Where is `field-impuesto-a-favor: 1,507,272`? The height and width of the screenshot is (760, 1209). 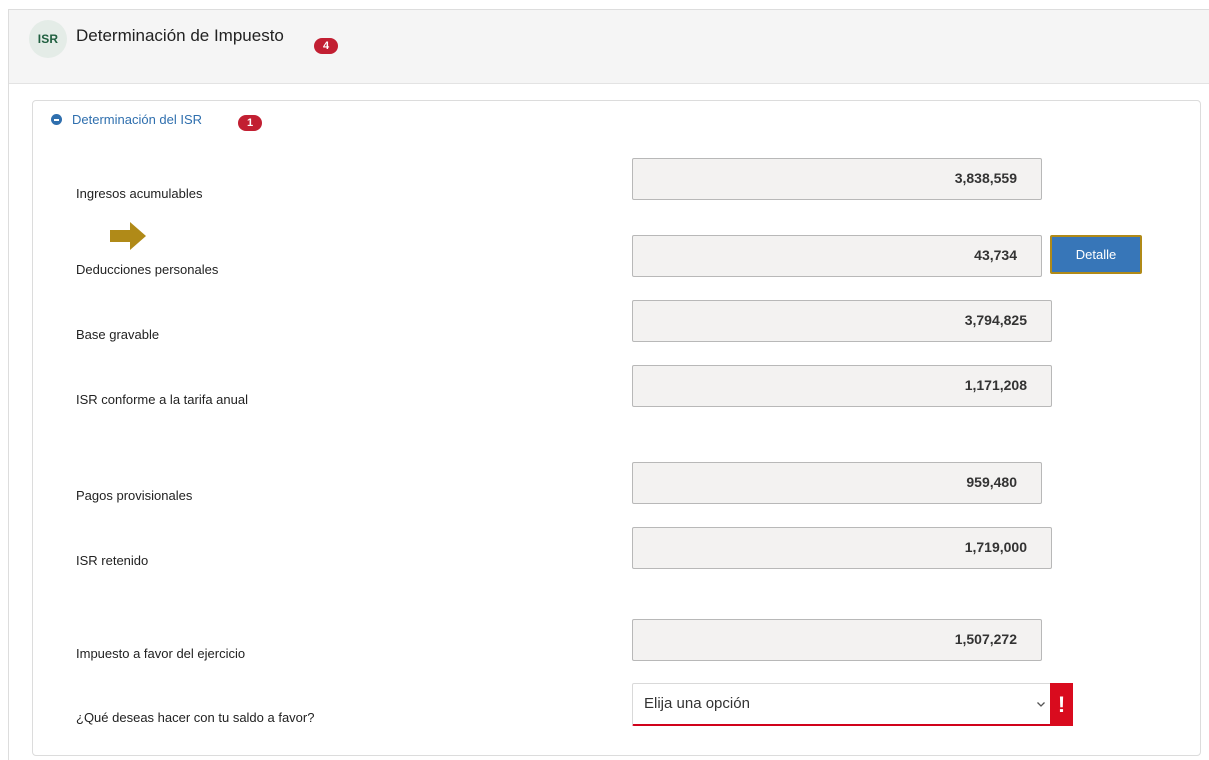
field-impuesto-a-favor: 1,507,272 is located at coordinates (837, 640).